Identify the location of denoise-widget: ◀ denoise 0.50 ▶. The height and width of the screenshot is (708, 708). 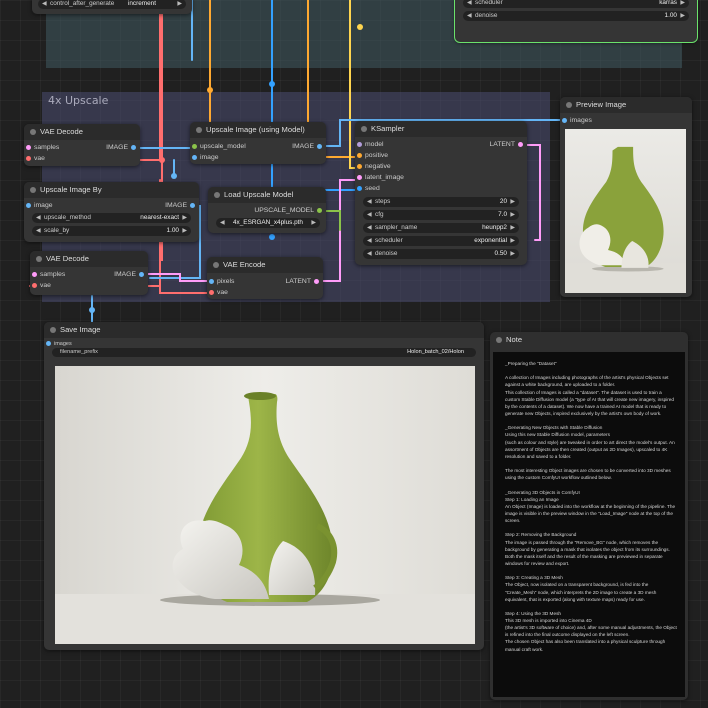
(441, 254).